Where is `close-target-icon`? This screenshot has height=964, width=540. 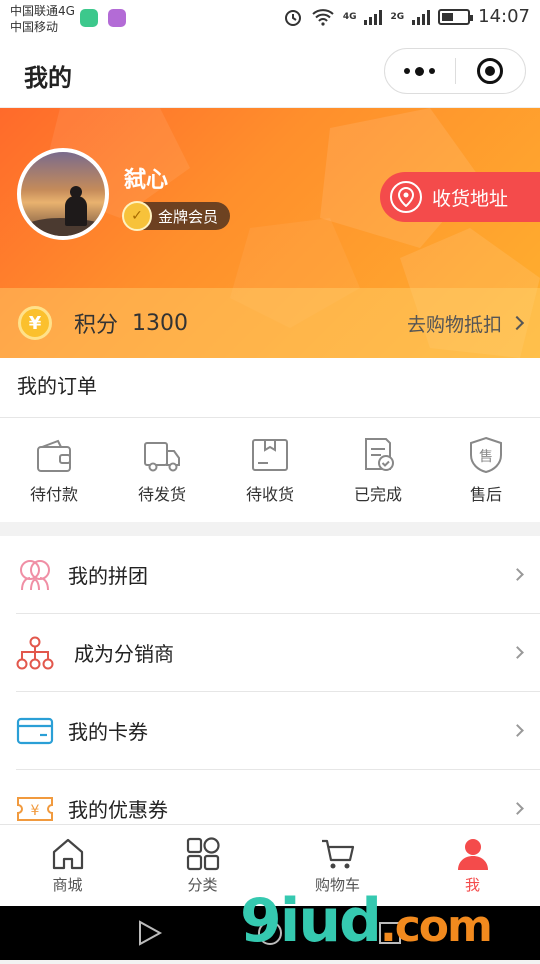
close-target-icon is located at coordinates (490, 71).